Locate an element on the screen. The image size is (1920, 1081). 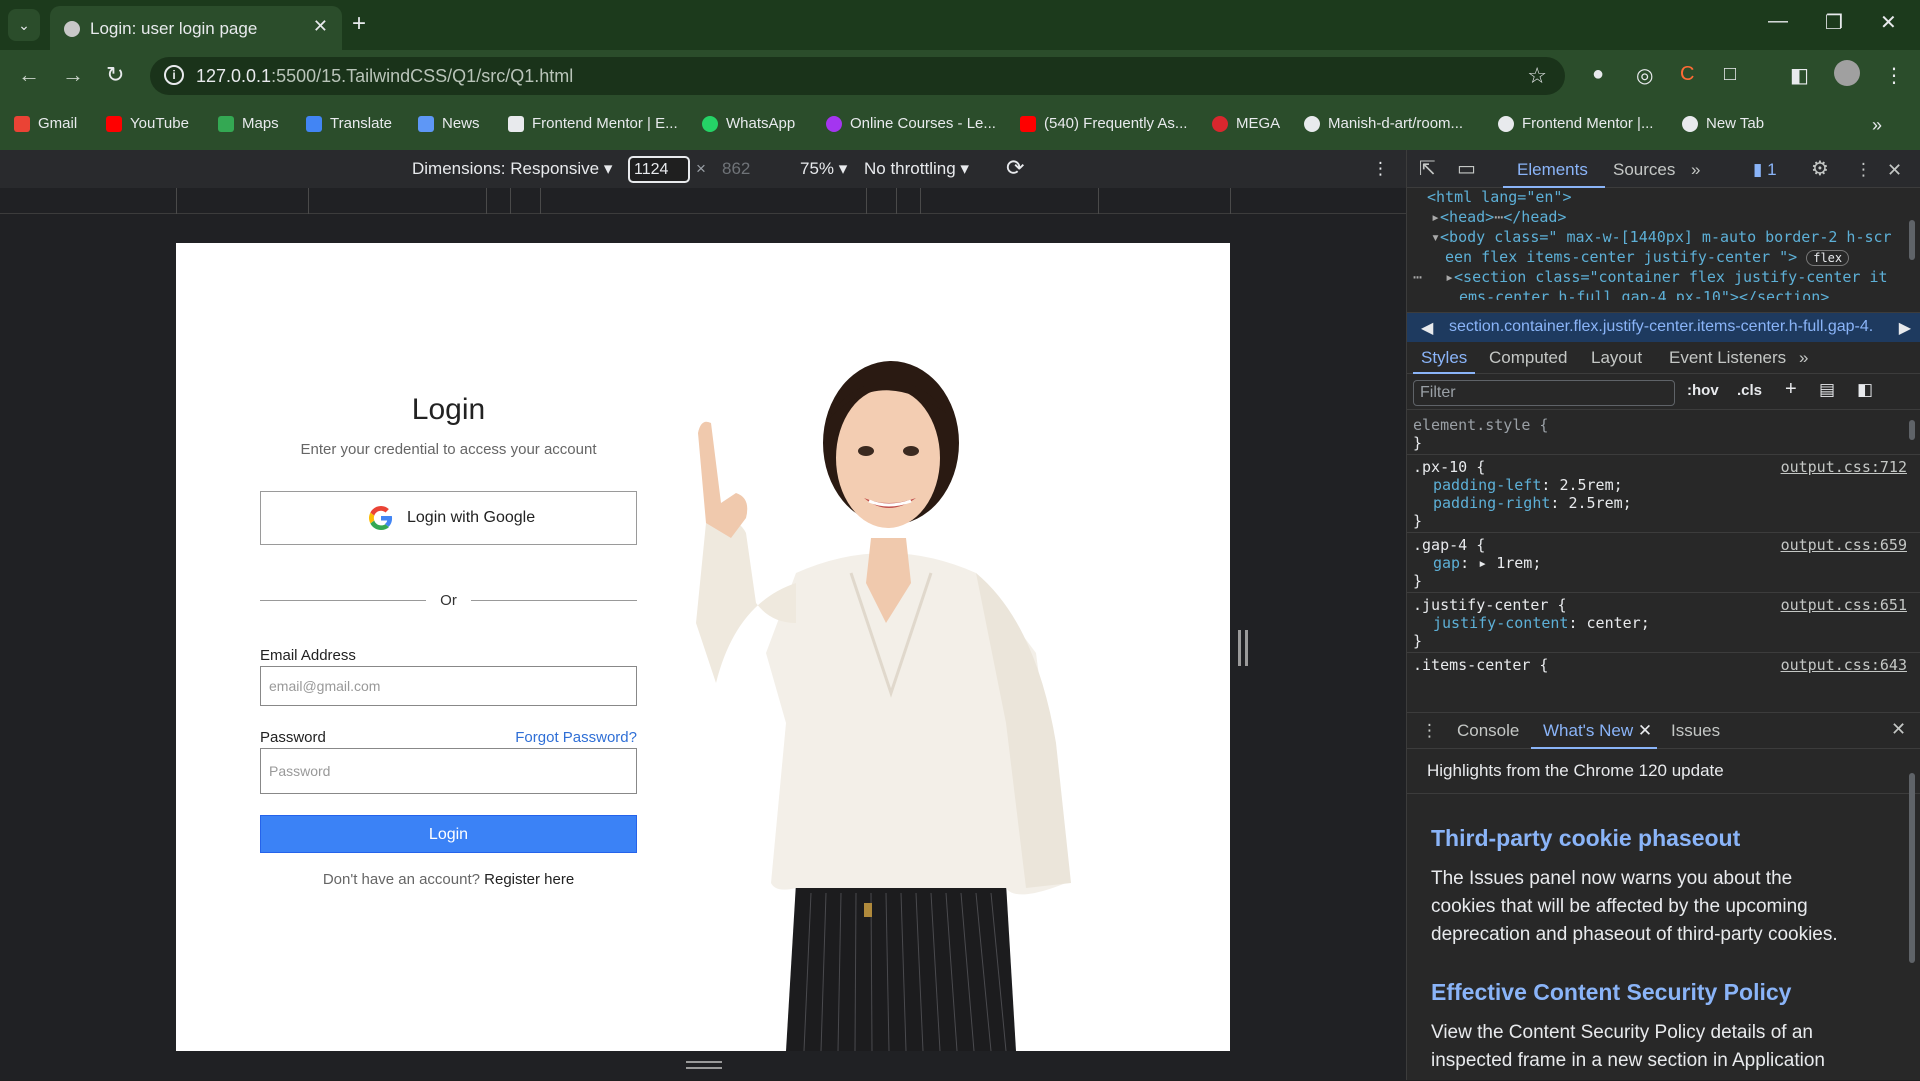
bookmark-new-tab: New Tab is located at coordinates (1723, 123).